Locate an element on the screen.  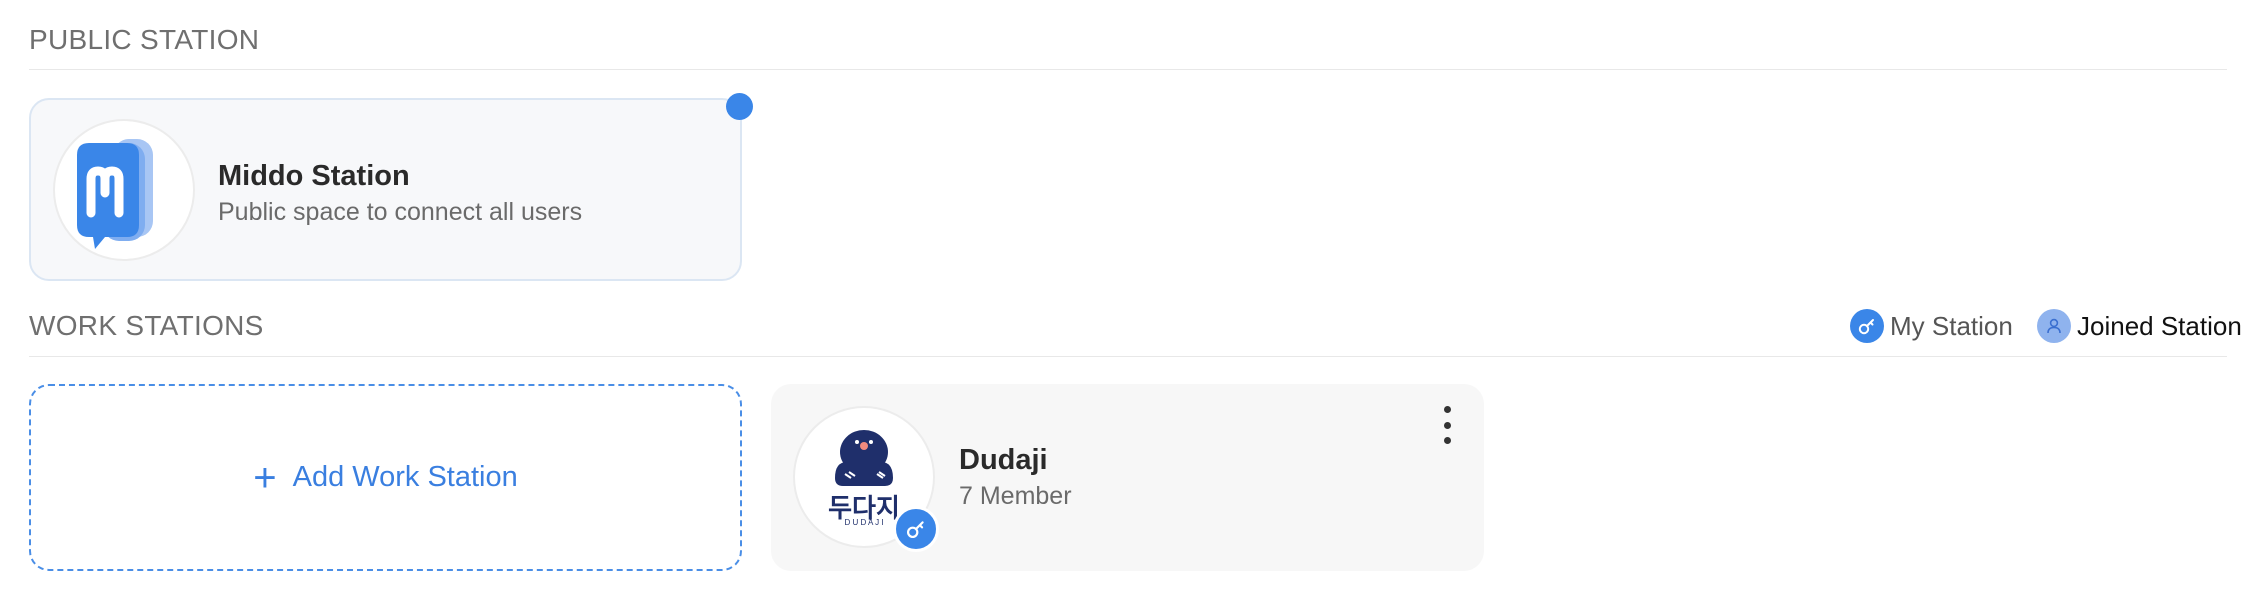
public-section-divider is located at coordinates (1128, 69).